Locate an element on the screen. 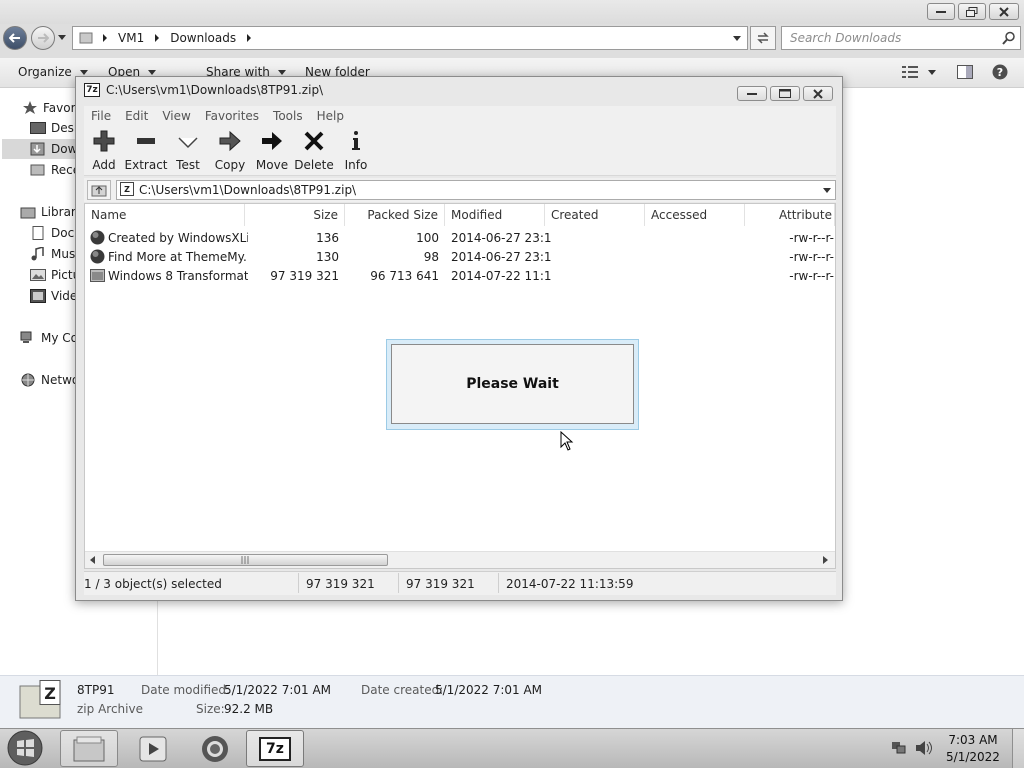  view-list-icon is located at coordinates (910, 72).